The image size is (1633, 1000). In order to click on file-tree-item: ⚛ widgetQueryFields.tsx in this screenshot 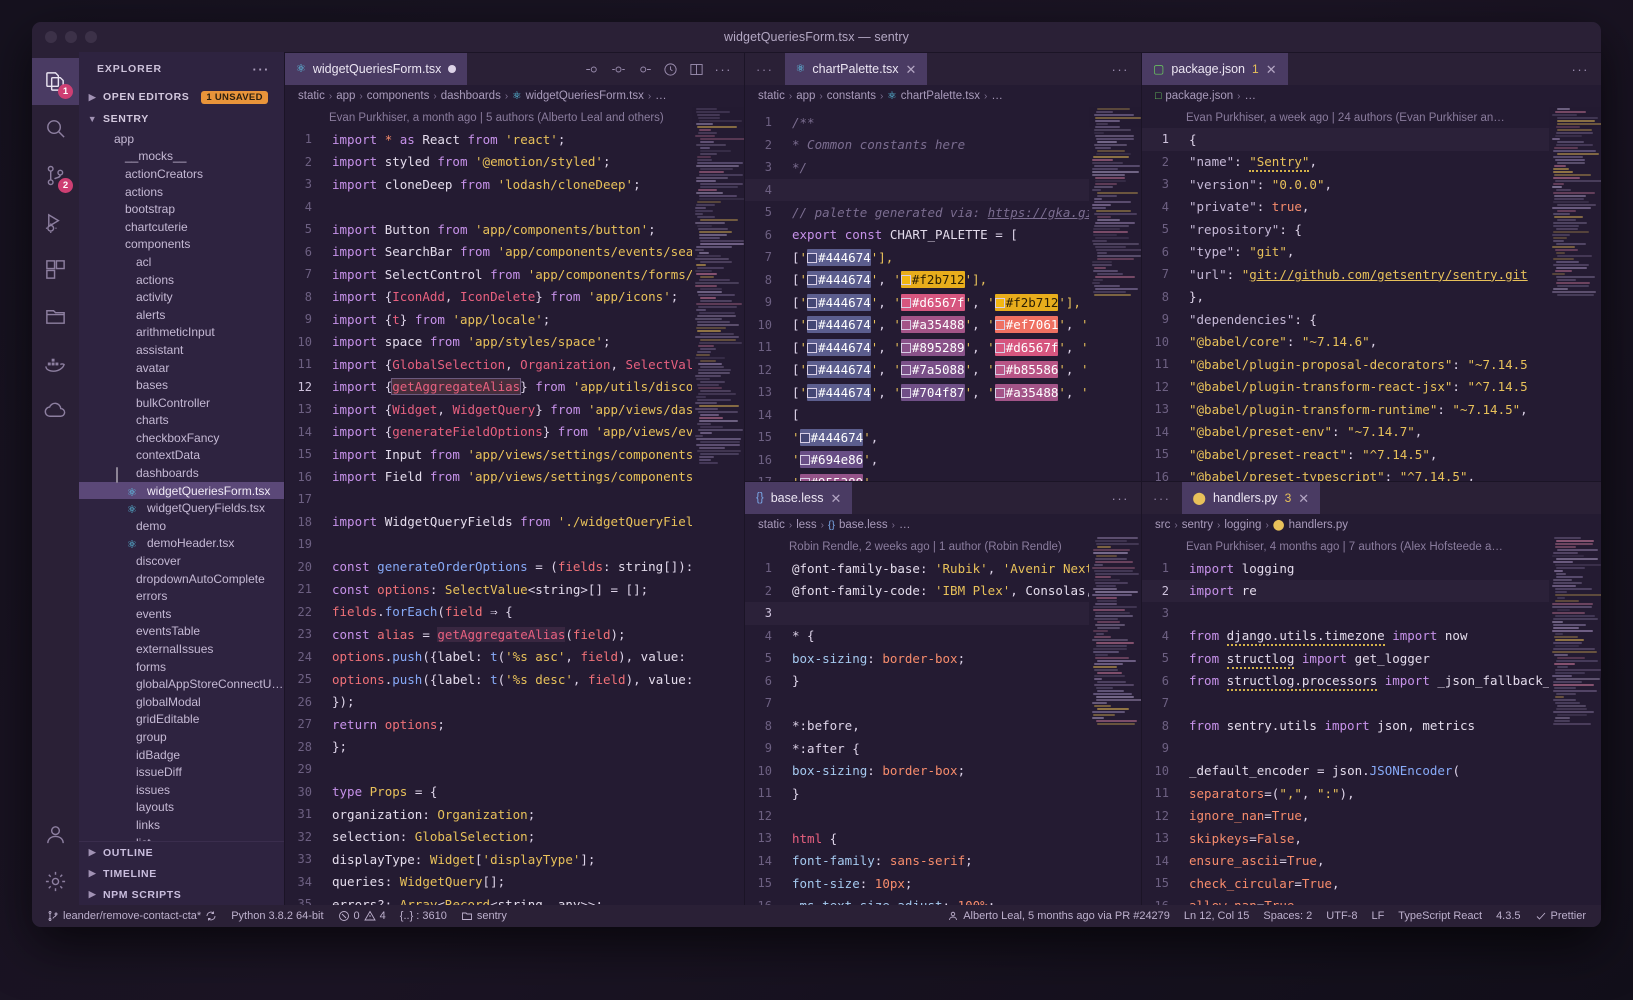, I will do `click(181, 508)`.